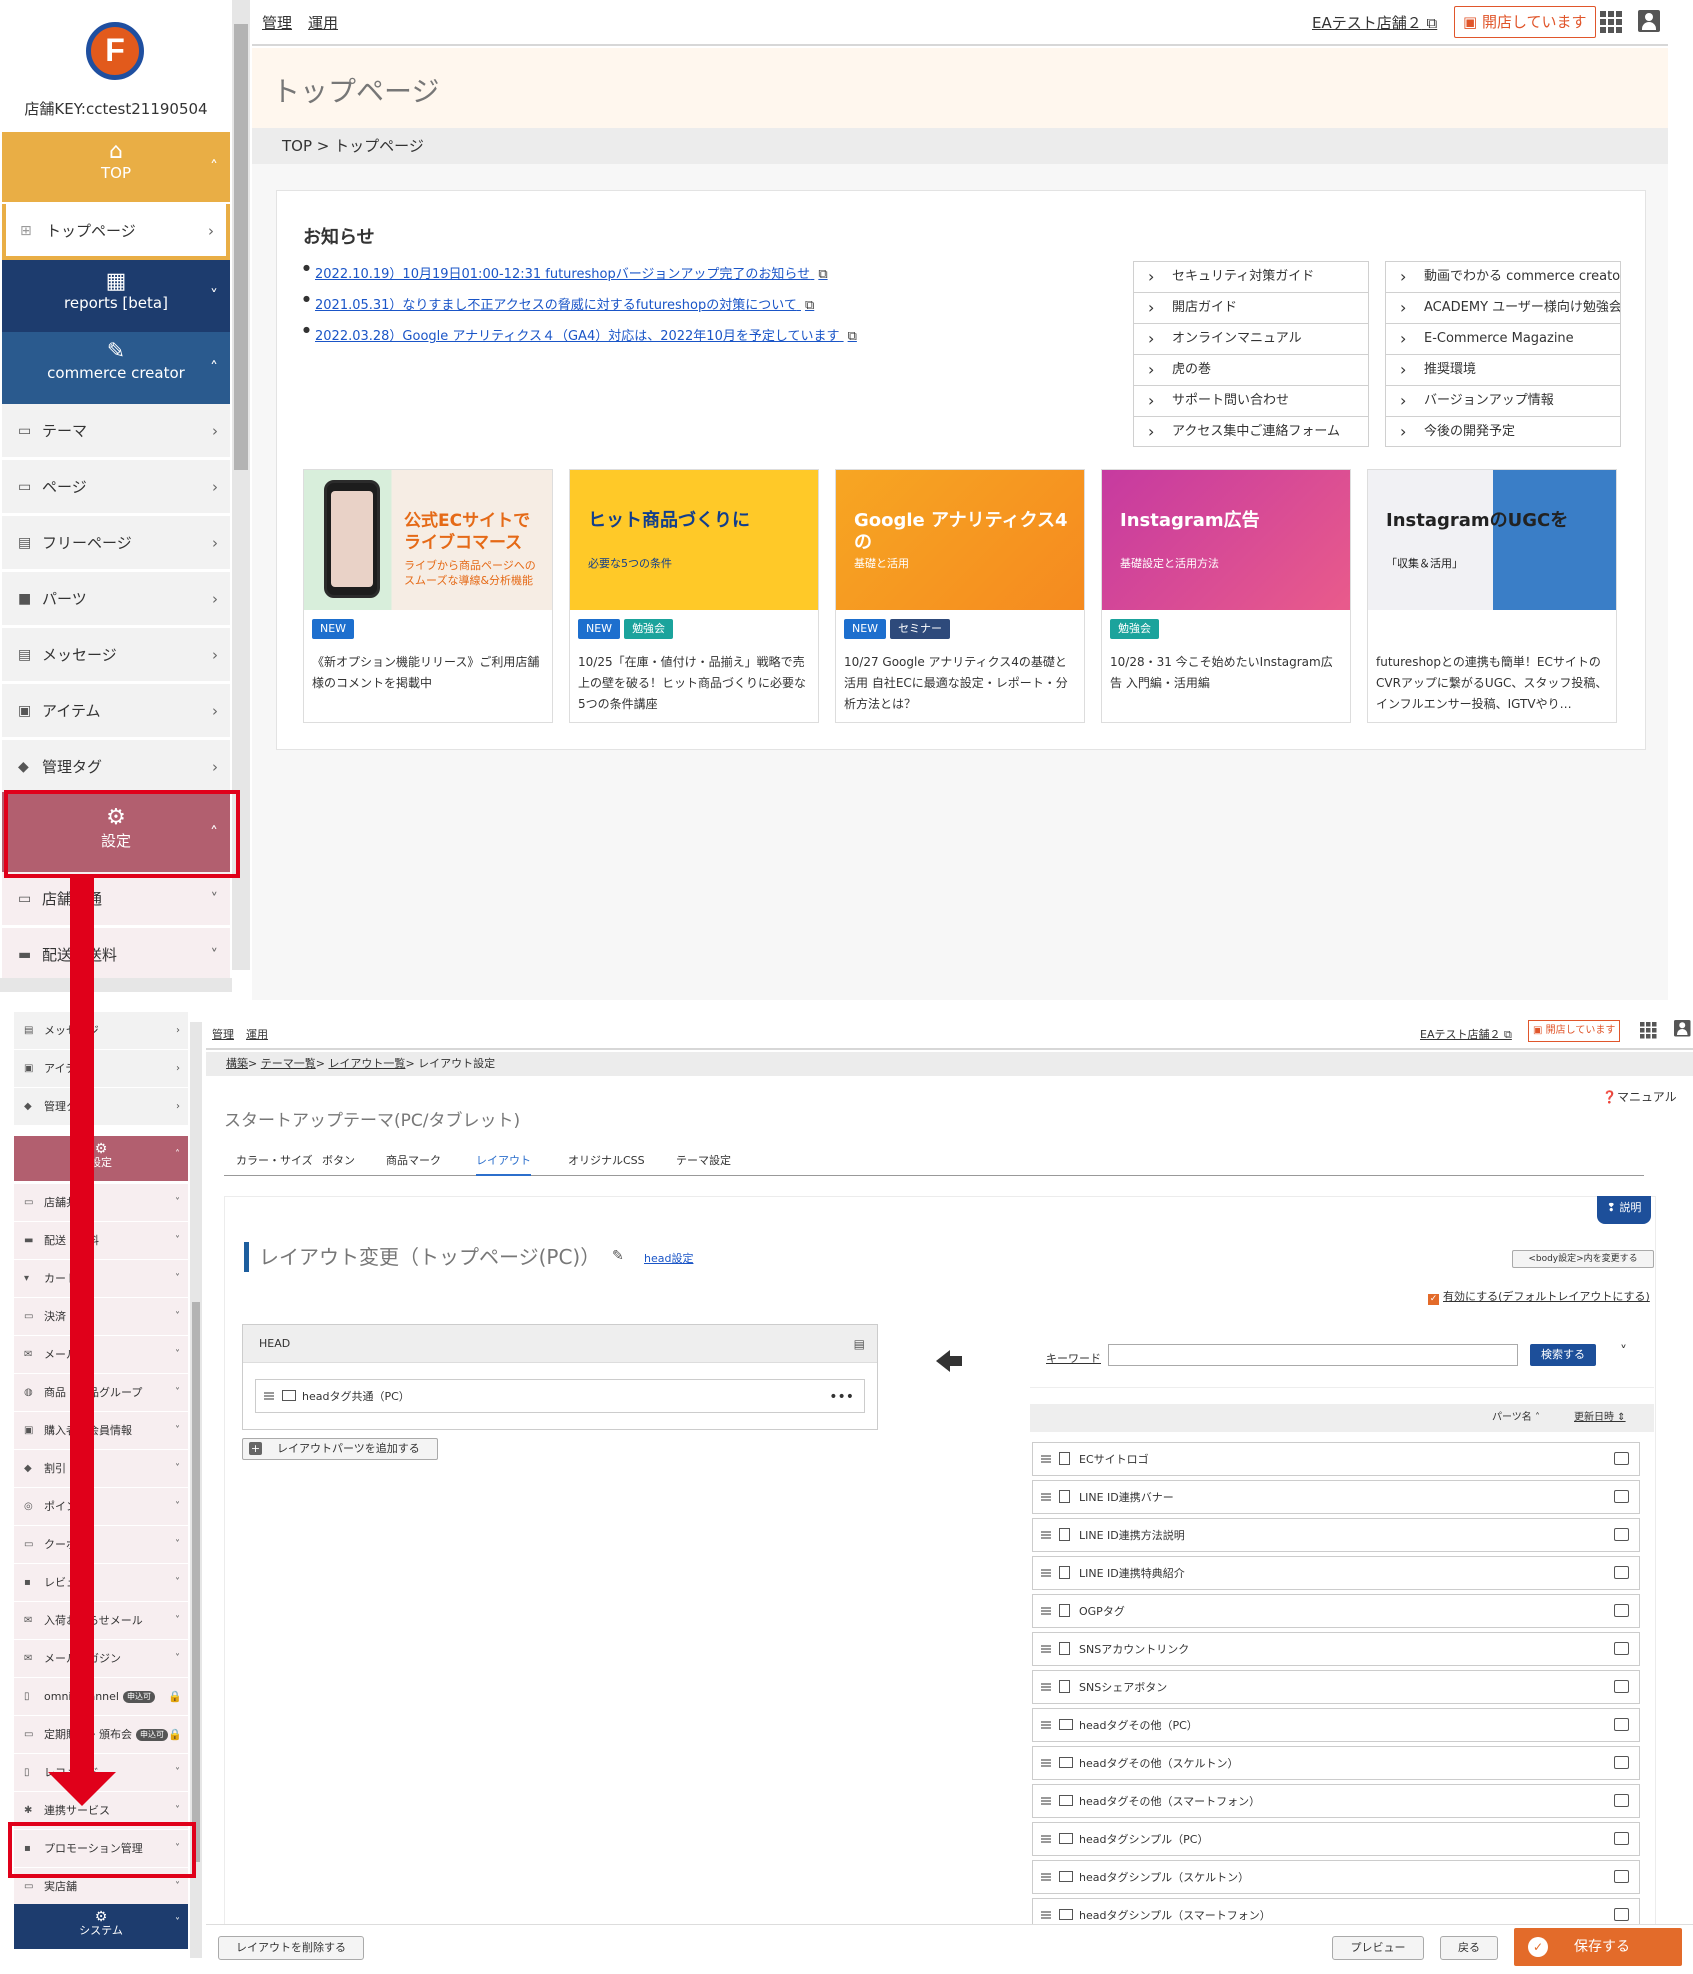  What do you see at coordinates (340, 1449) in the screenshot?
I see `add-layout-part-button: レイアウトパーツを追加する` at bounding box center [340, 1449].